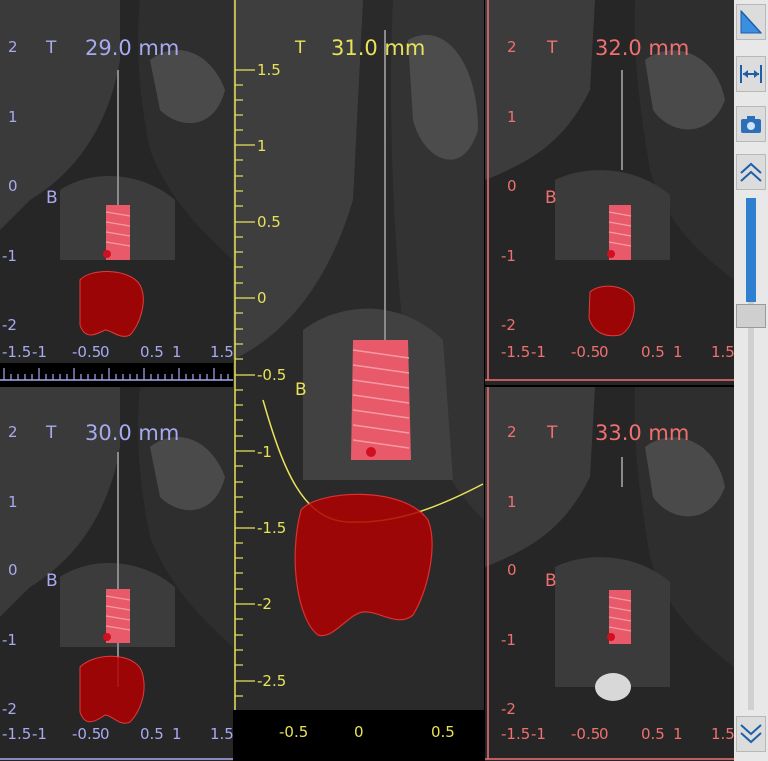  I want to click on measure-triangle-icon, so click(751, 21).